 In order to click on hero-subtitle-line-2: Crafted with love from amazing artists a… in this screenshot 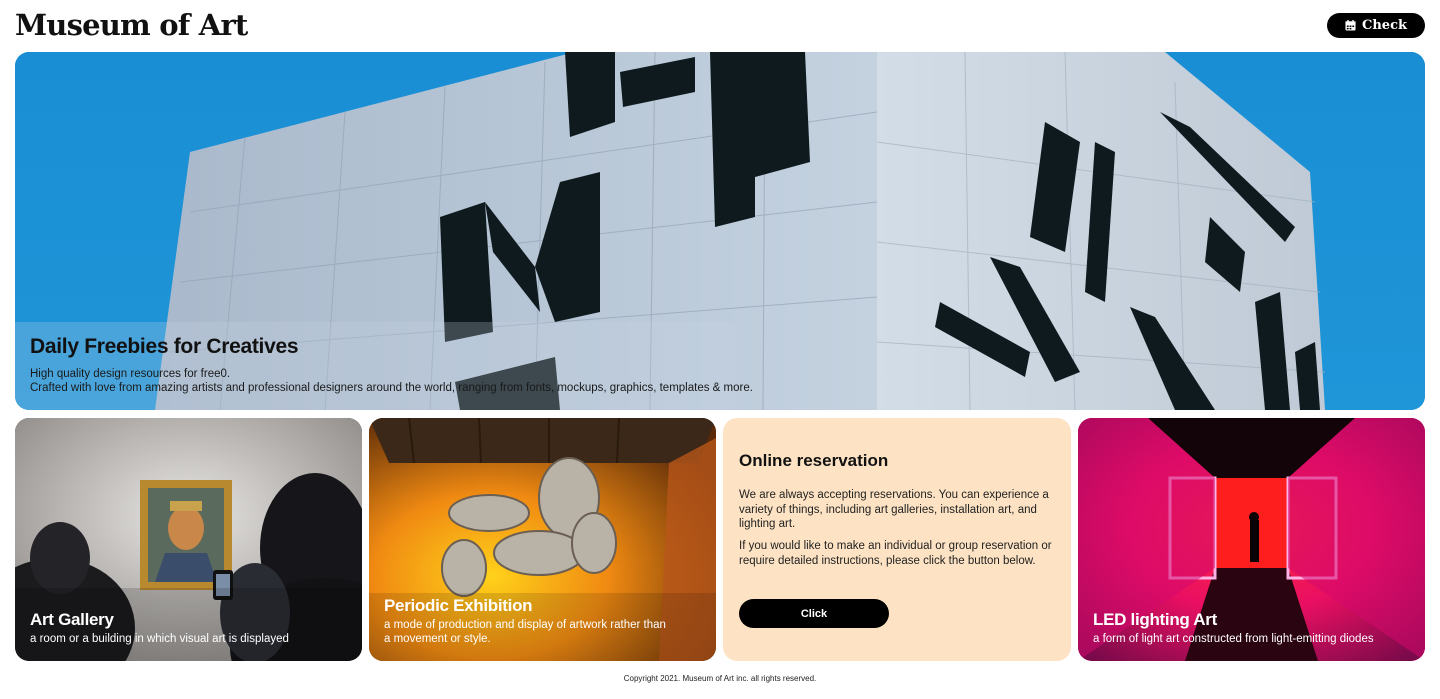, I will do `click(391, 388)`.